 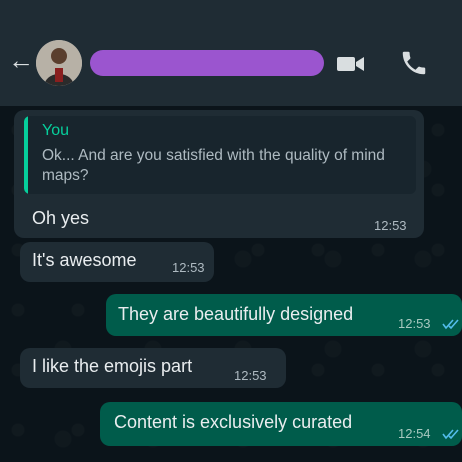 I want to click on quote-author: You, so click(x=55, y=130).